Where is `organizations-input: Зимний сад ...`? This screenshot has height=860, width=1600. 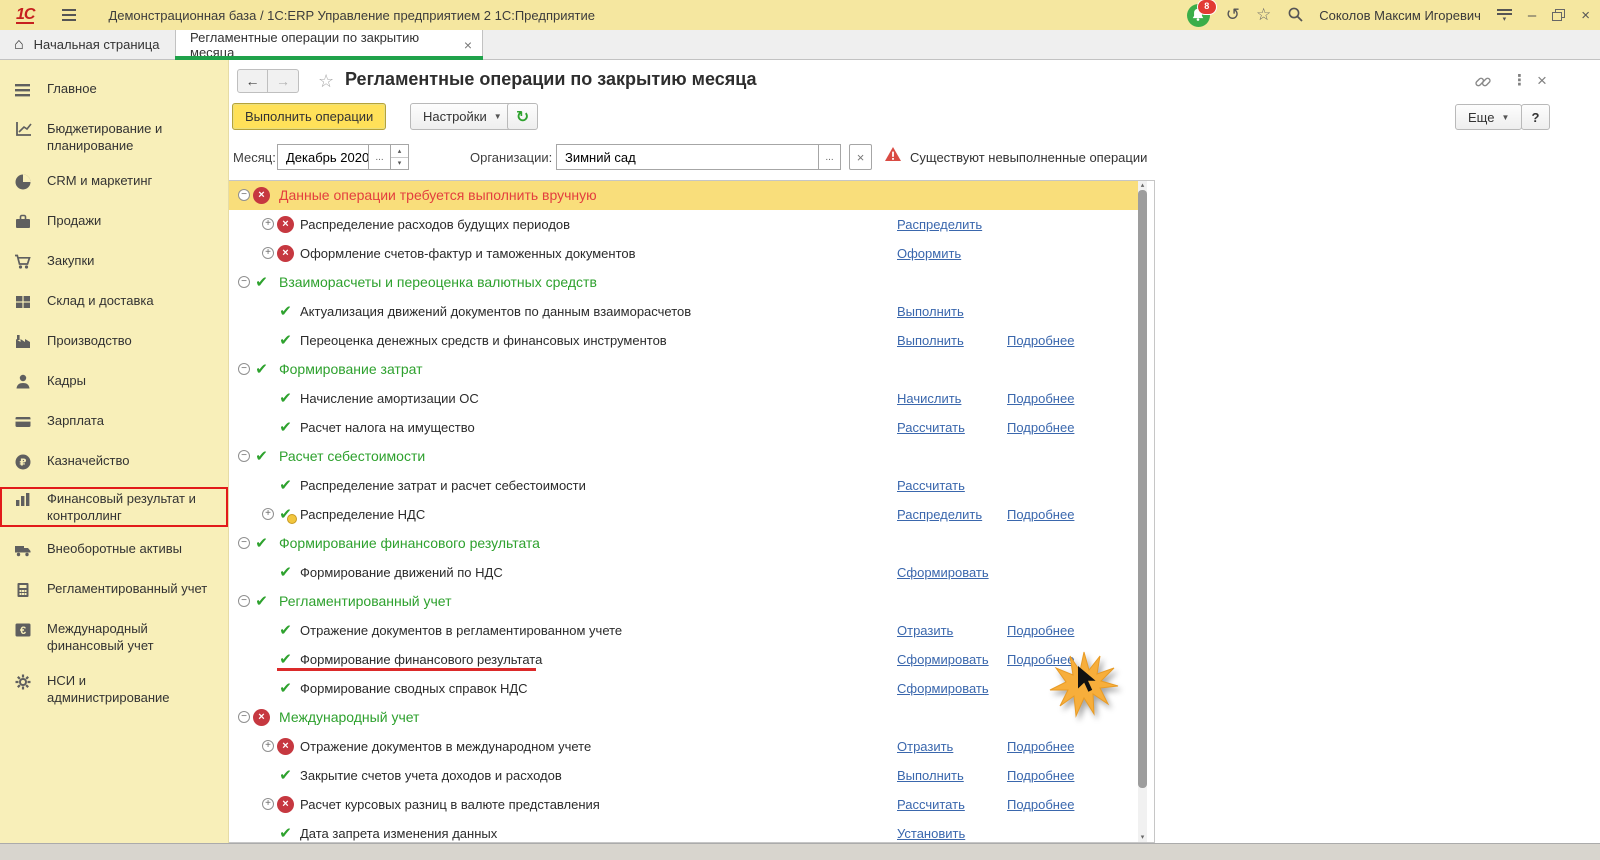 organizations-input: Зимний сад ... is located at coordinates (698, 157).